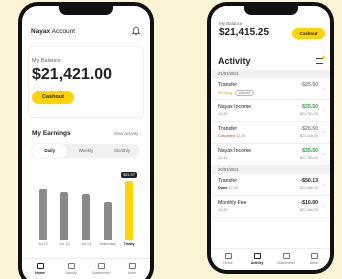 This screenshot has height=279, width=342. I want to click on transaction-status: Cancelled, so click(226, 136).